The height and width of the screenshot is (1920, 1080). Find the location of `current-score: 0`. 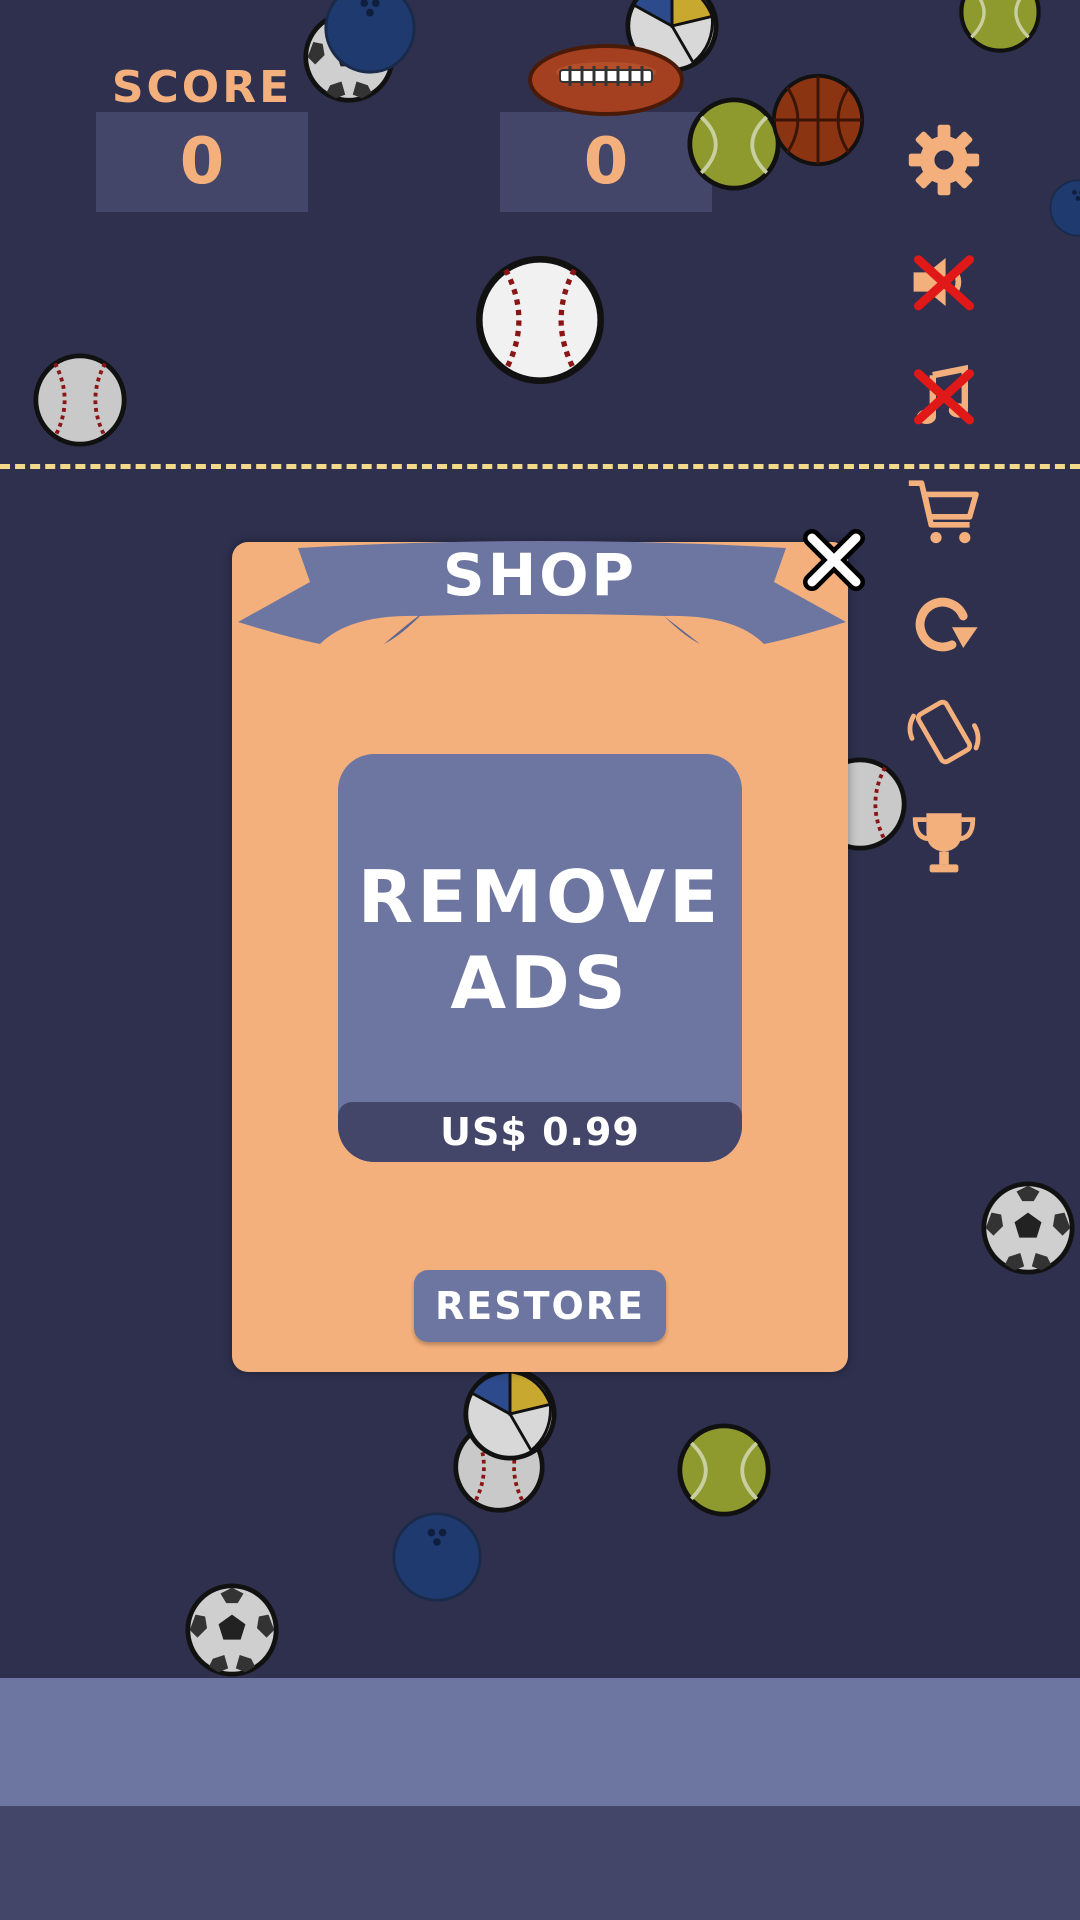

current-score: 0 is located at coordinates (202, 162).